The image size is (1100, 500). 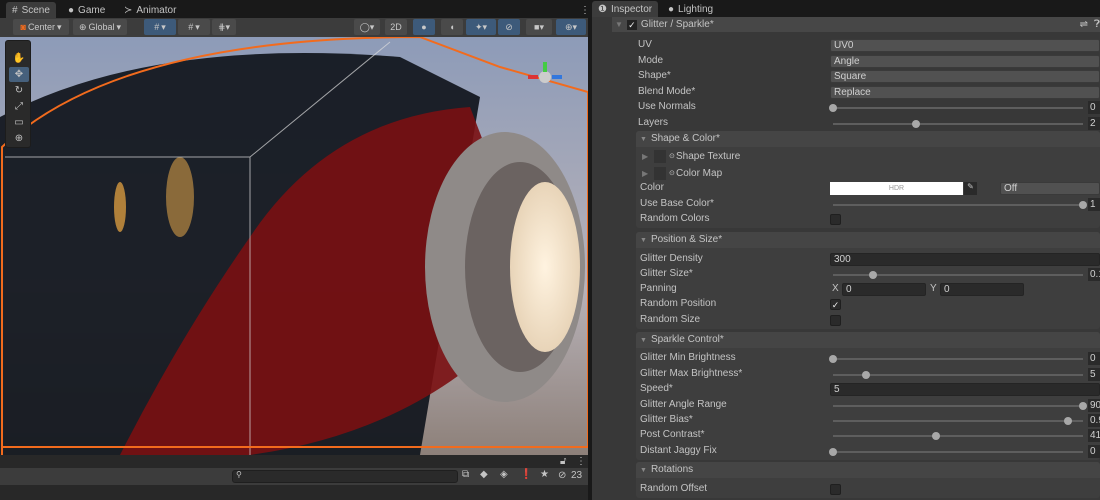 What do you see at coordinates (965, 76) in the screenshot?
I see `shape-dropdown: Square` at bounding box center [965, 76].